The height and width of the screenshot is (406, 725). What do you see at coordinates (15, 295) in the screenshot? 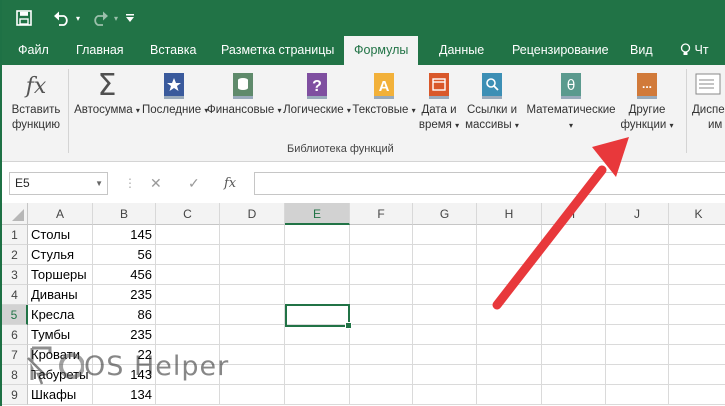
I see `row-header-4: 4` at bounding box center [15, 295].